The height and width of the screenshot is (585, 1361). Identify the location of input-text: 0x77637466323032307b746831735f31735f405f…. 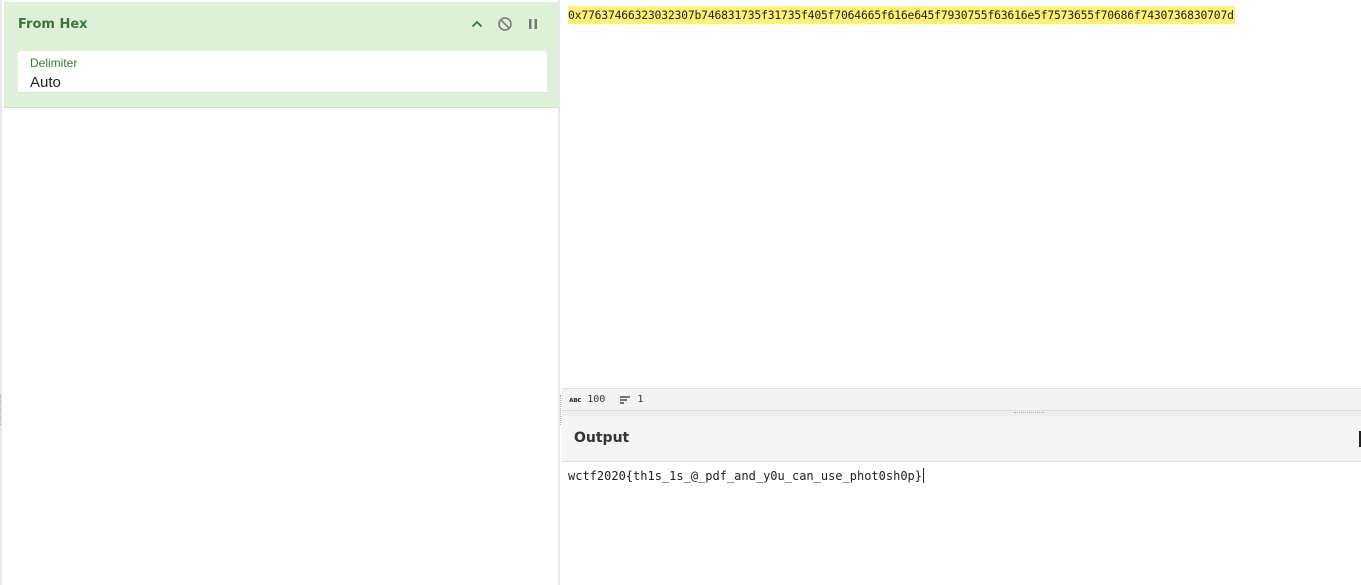
(901, 15).